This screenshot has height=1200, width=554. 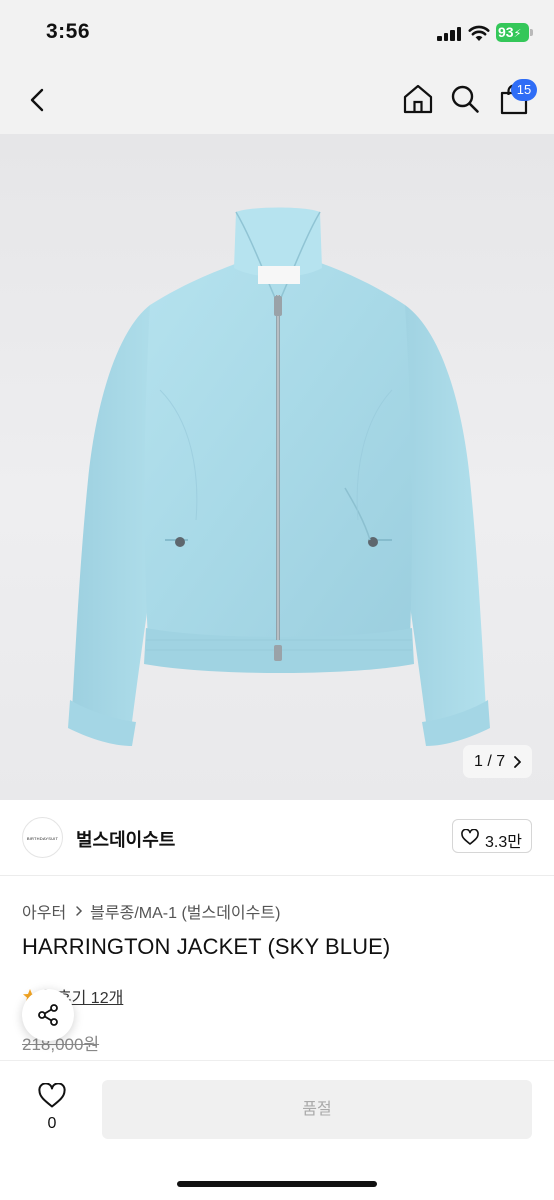 What do you see at coordinates (524, 90) in the screenshot?
I see `cart-count-badge: 15` at bounding box center [524, 90].